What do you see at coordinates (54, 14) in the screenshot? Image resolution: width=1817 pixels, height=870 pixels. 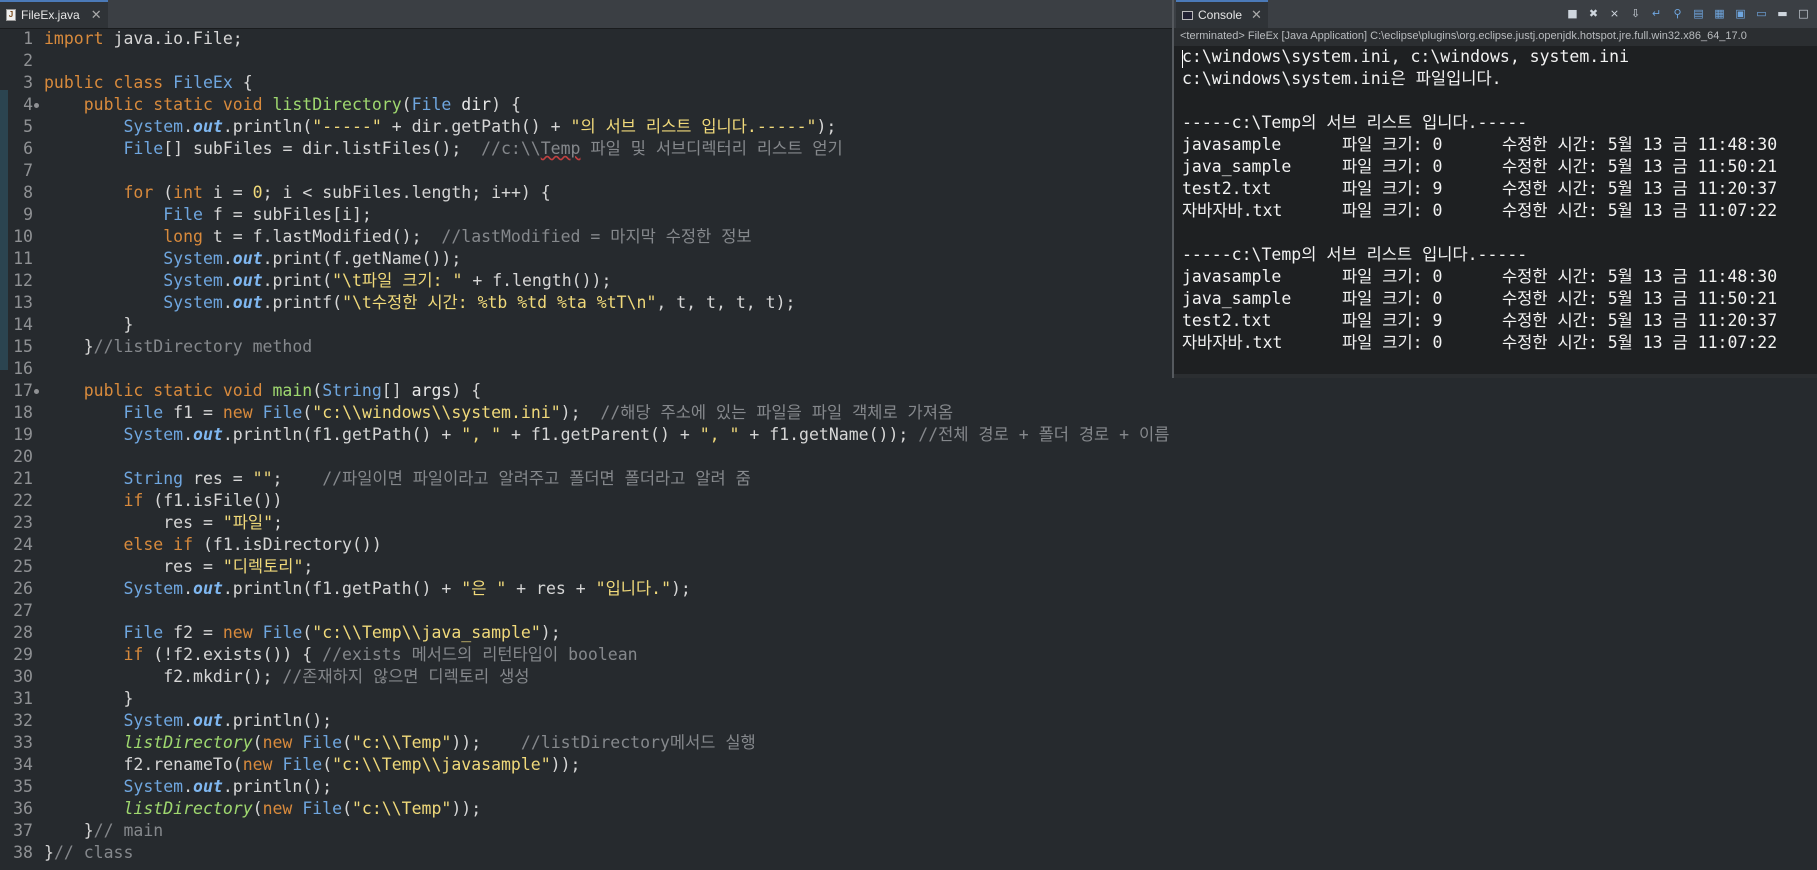 I see `tab-fileex-java: J FileEx.java ✕` at bounding box center [54, 14].